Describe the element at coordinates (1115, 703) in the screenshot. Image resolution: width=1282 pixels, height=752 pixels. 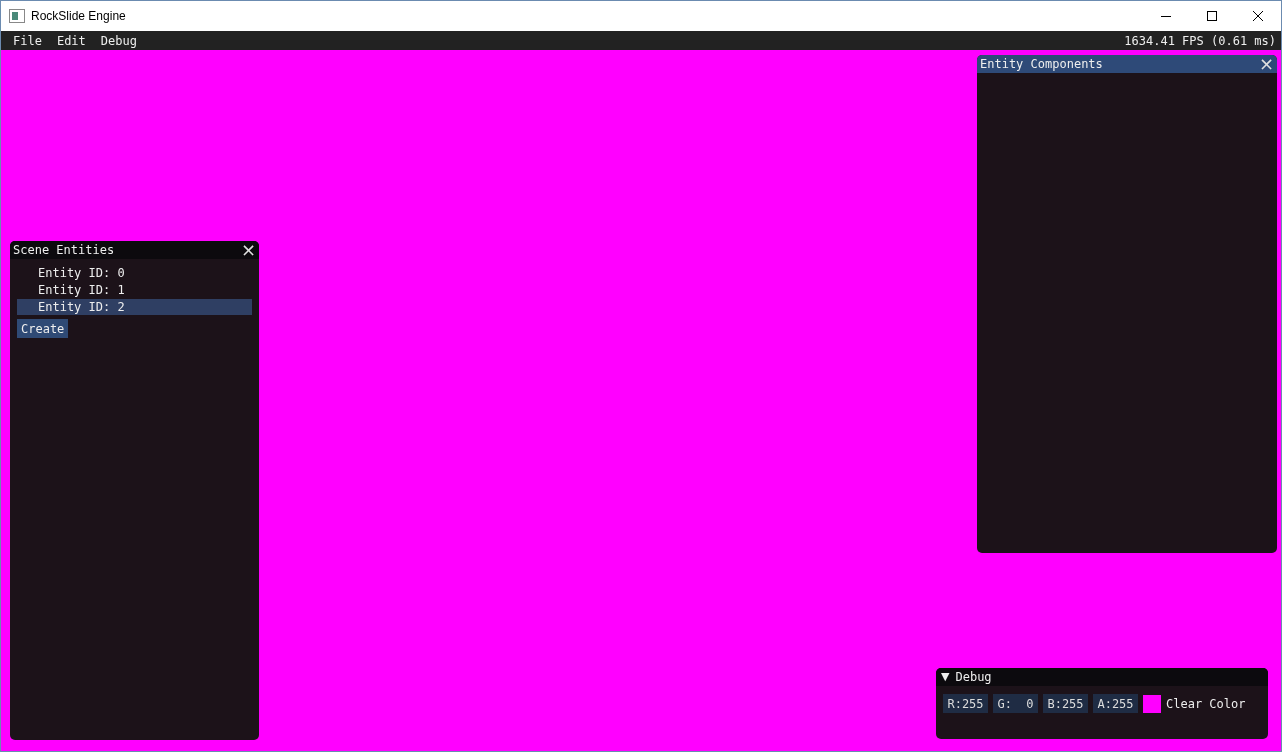
I see `color-channel-field: A:255` at that location.